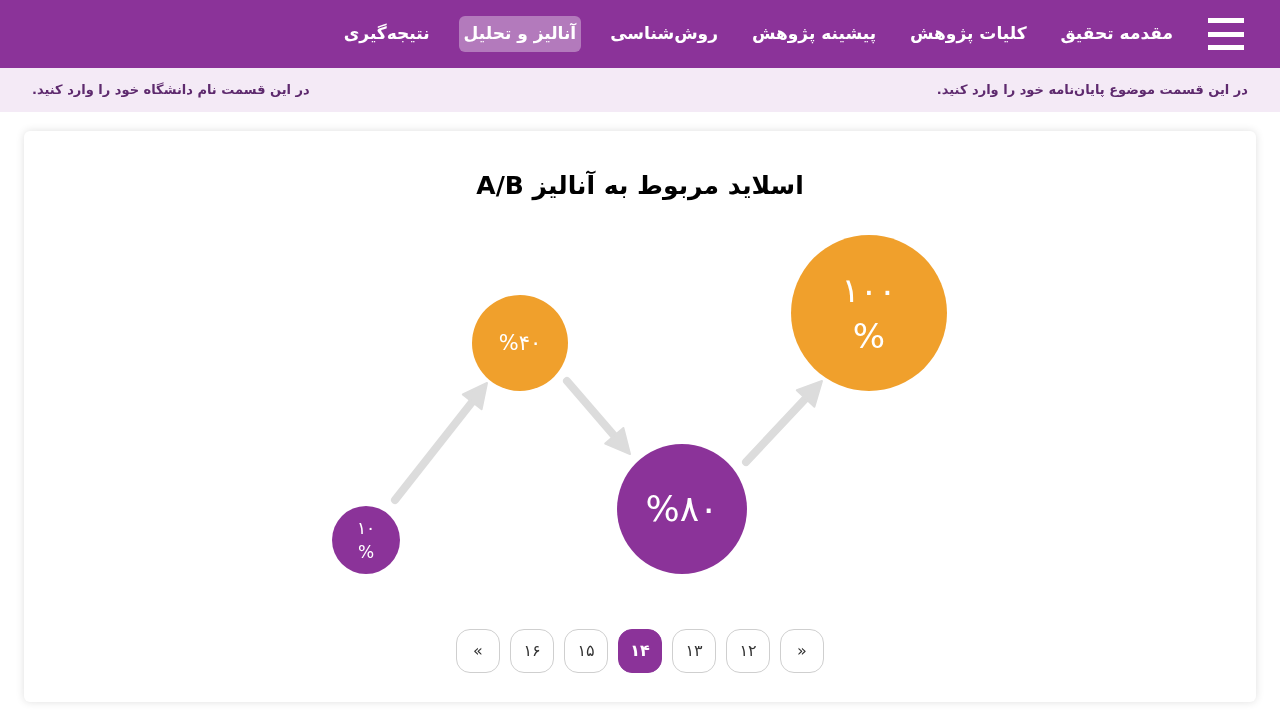  I want to click on page-button: ۱۴, so click(640, 651).